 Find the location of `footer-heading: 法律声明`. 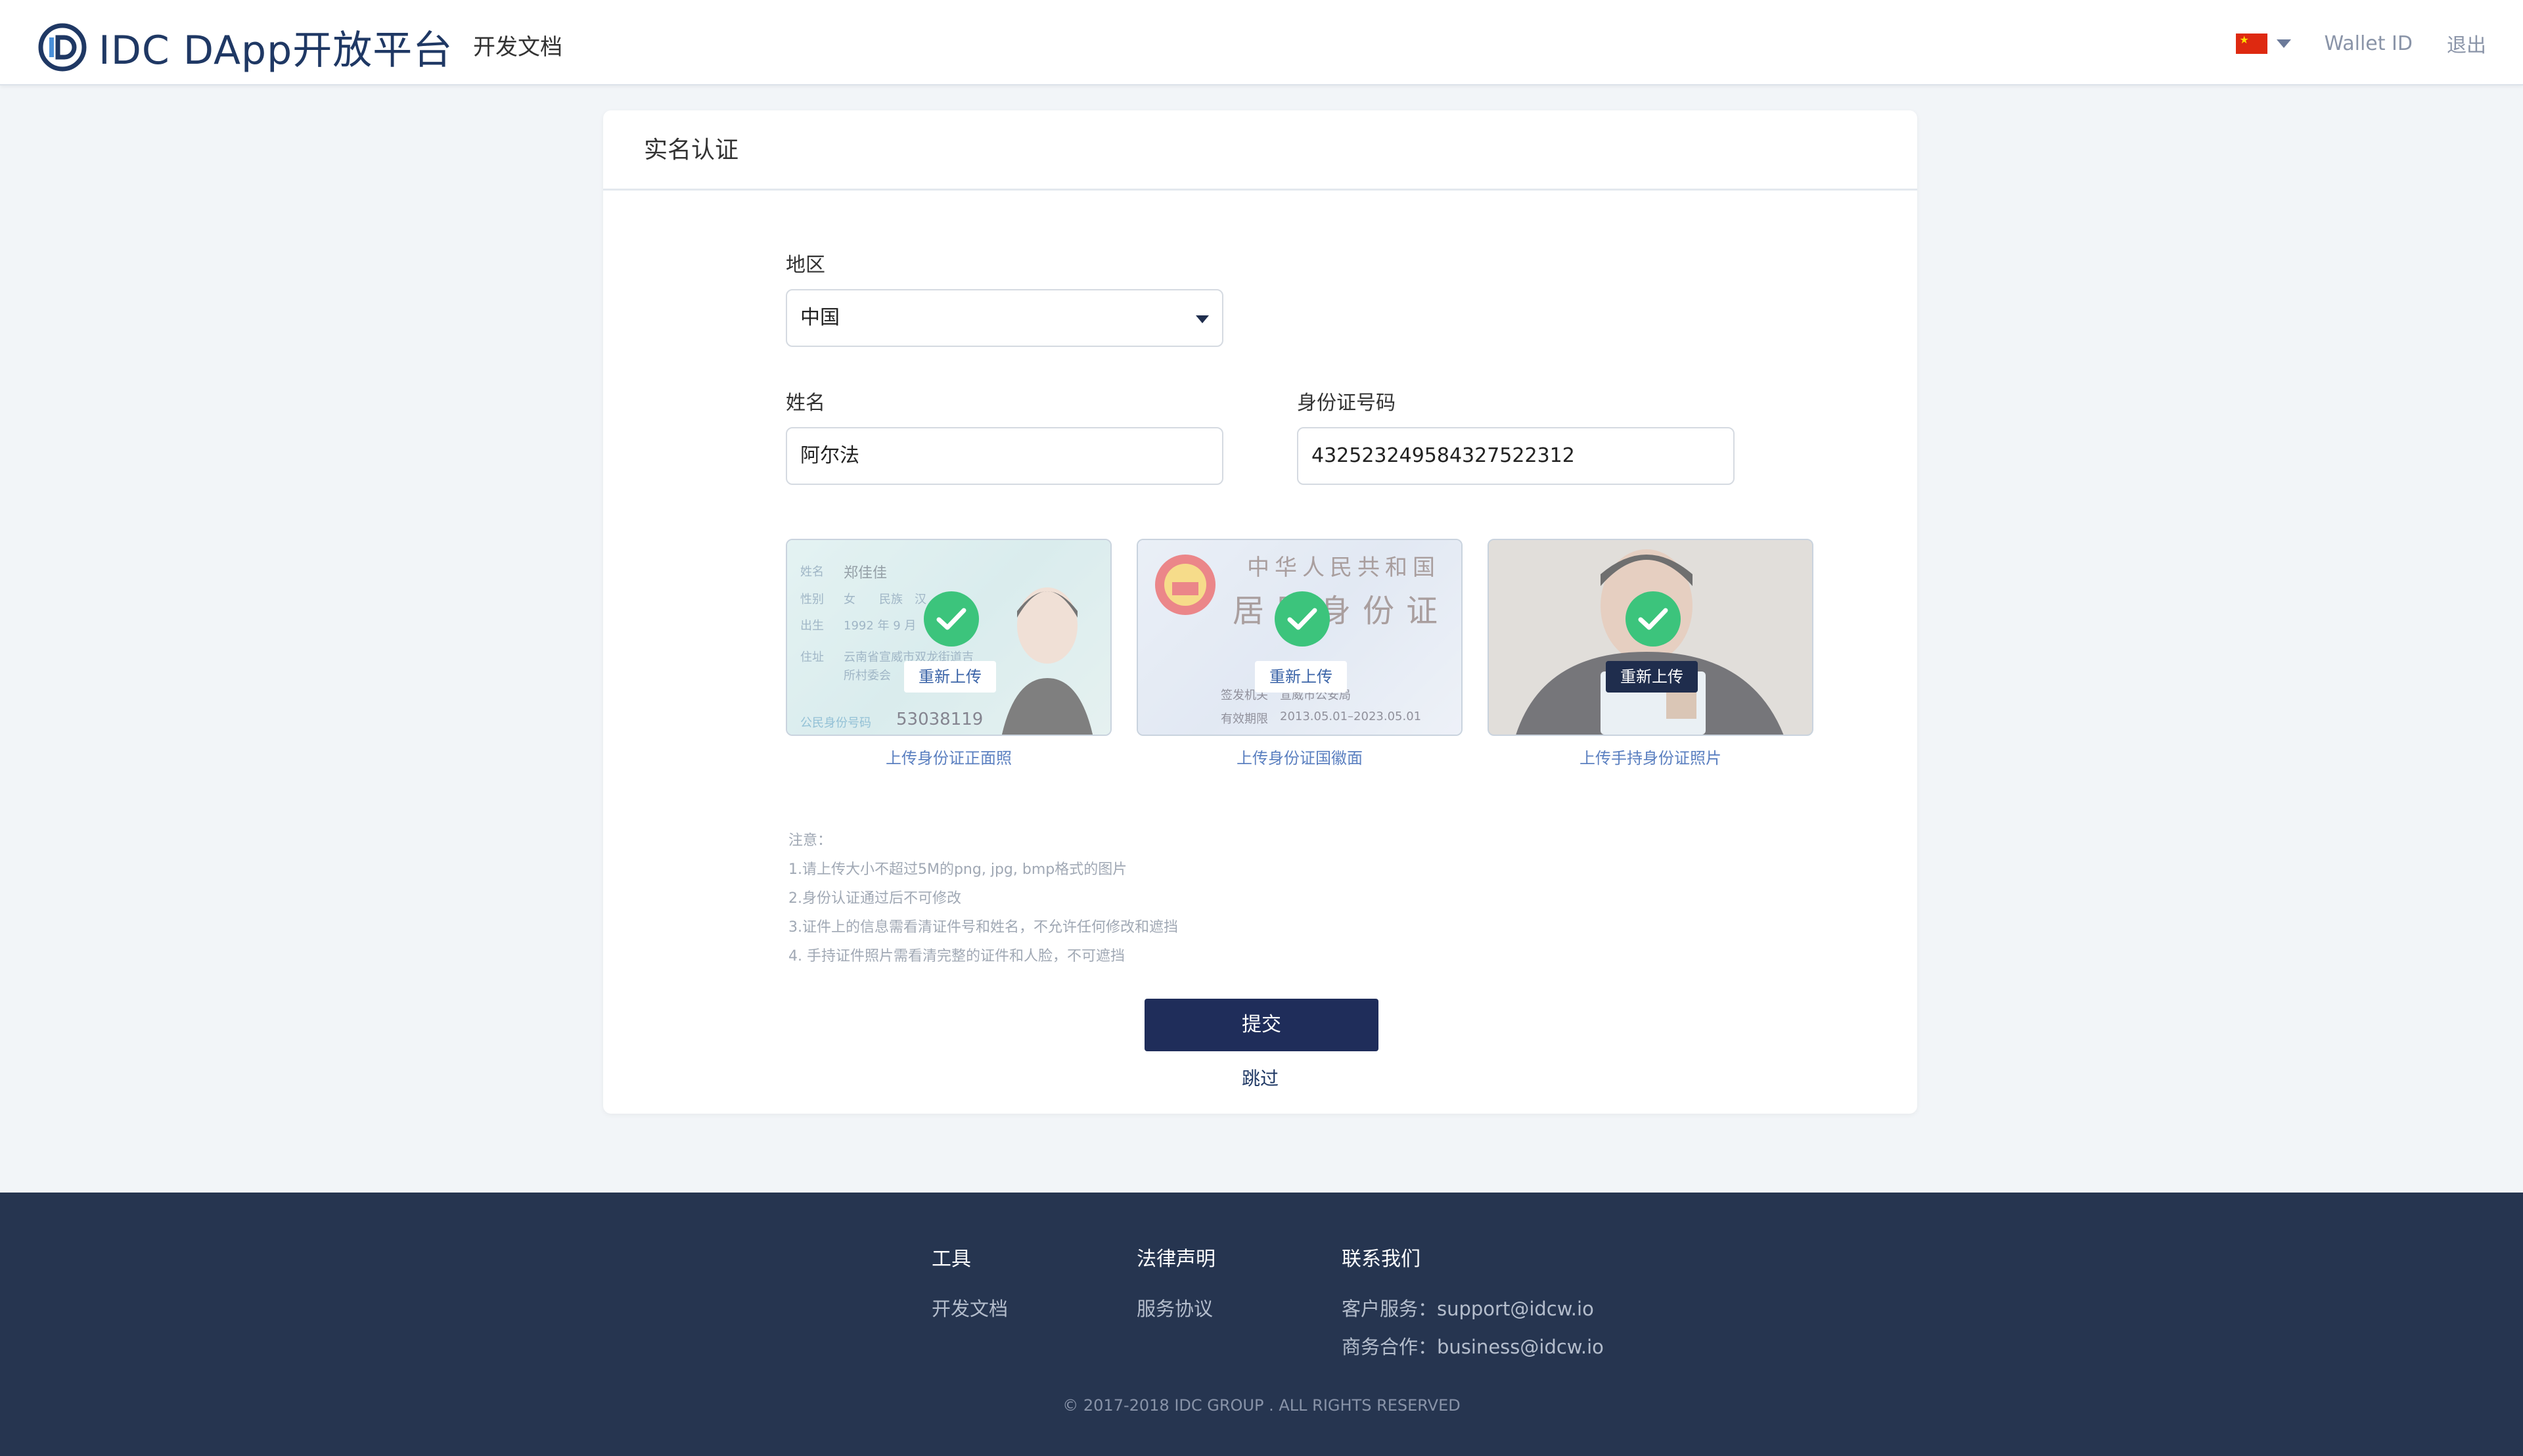

footer-heading: 法律声明 is located at coordinates (1176, 1259).